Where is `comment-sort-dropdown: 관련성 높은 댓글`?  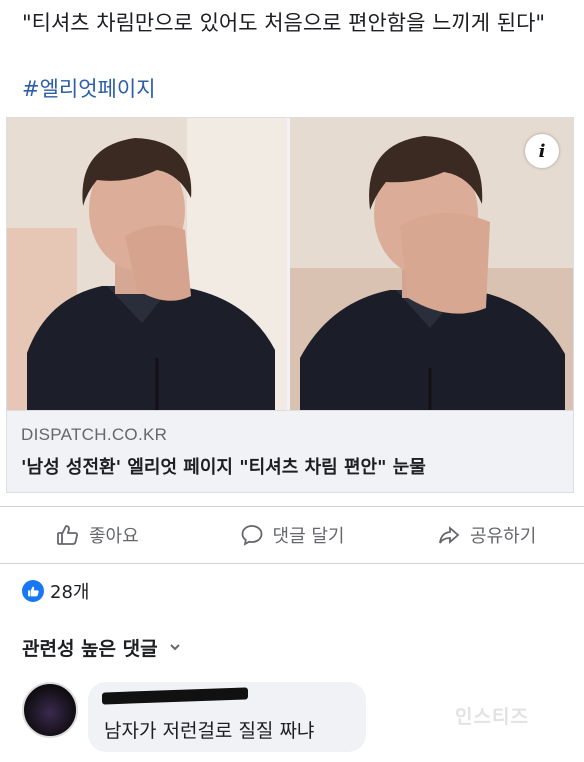
comment-sort-dropdown: 관련성 높은 댓글 is located at coordinates (102, 647).